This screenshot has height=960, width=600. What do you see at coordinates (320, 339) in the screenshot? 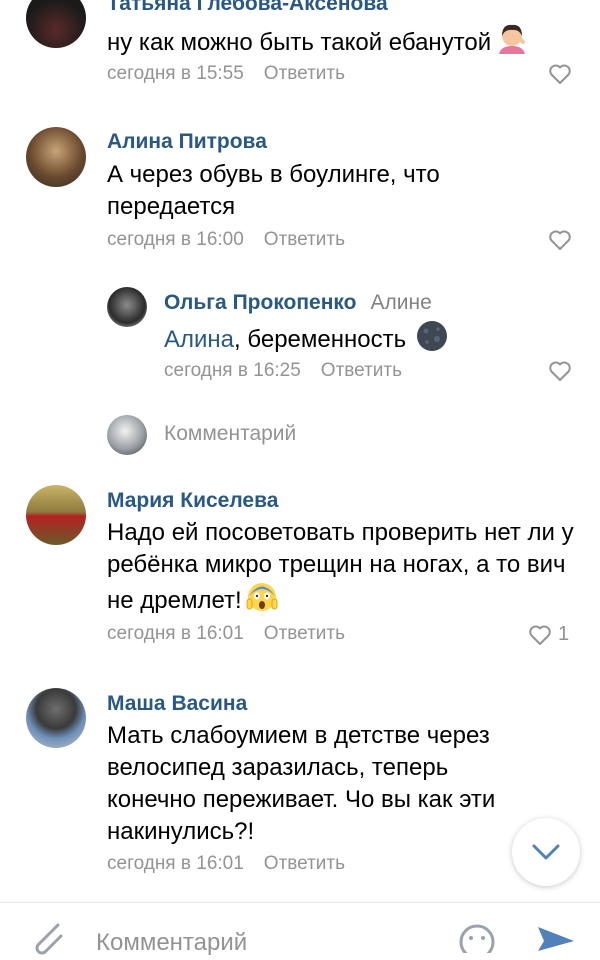
I see `comment-text-body: , беременность` at bounding box center [320, 339].